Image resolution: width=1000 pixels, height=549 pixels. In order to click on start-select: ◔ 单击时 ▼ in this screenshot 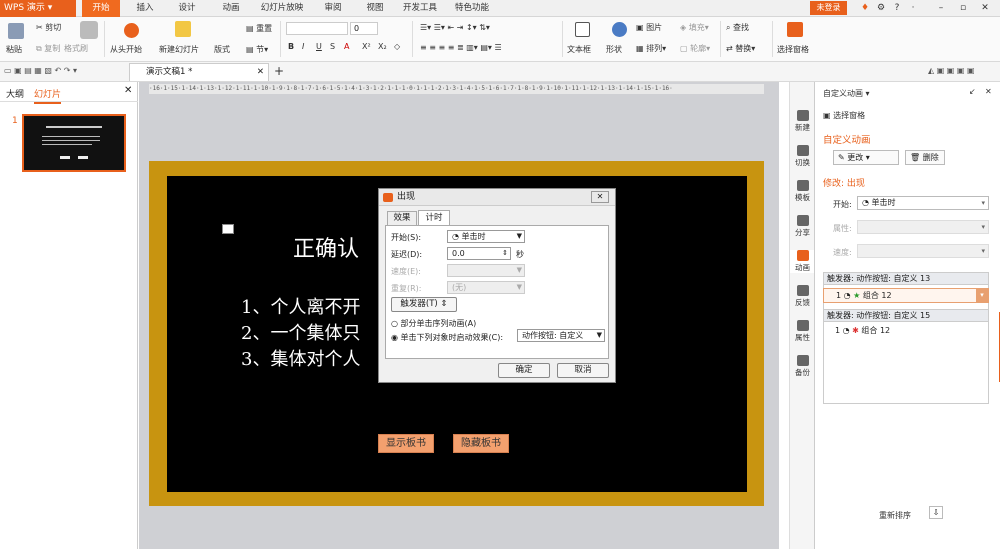, I will do `click(486, 236)`.